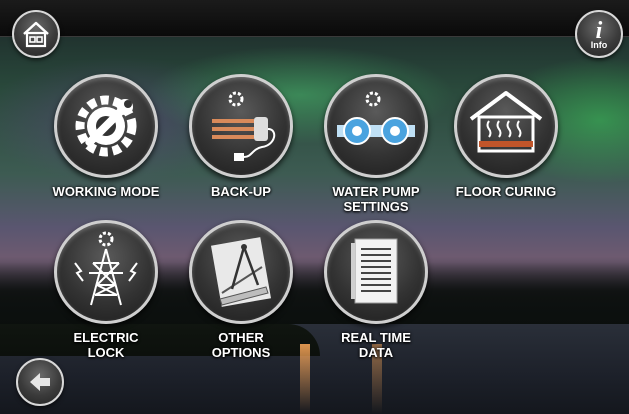 This screenshot has height=414, width=629. I want to click on other-options-tile: OTHER OPTIONS, so click(241, 290).